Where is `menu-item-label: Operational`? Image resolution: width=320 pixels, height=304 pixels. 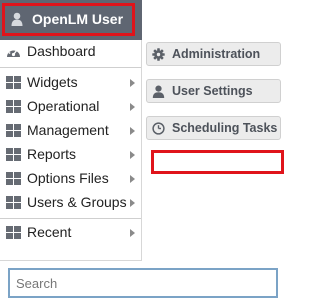 menu-item-label: Operational is located at coordinates (63, 106).